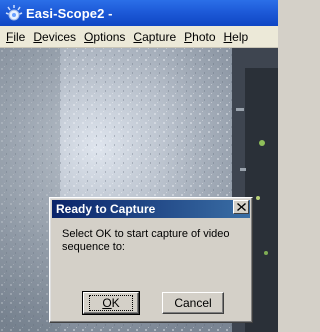  I want to click on menu-bar: File Devices Options Capture Photo Help, so click(139, 37).